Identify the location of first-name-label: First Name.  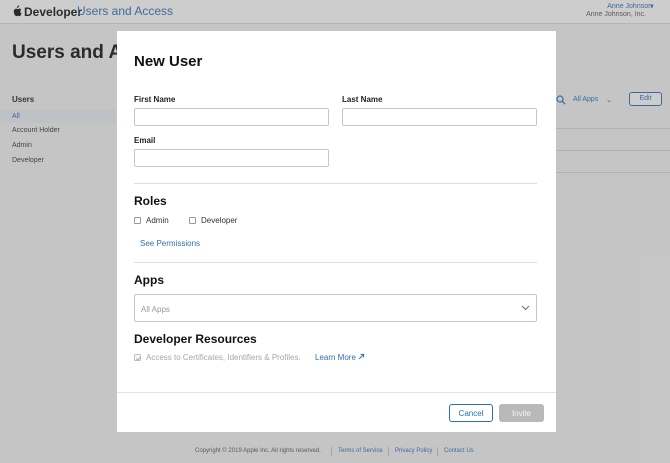
(155, 99).